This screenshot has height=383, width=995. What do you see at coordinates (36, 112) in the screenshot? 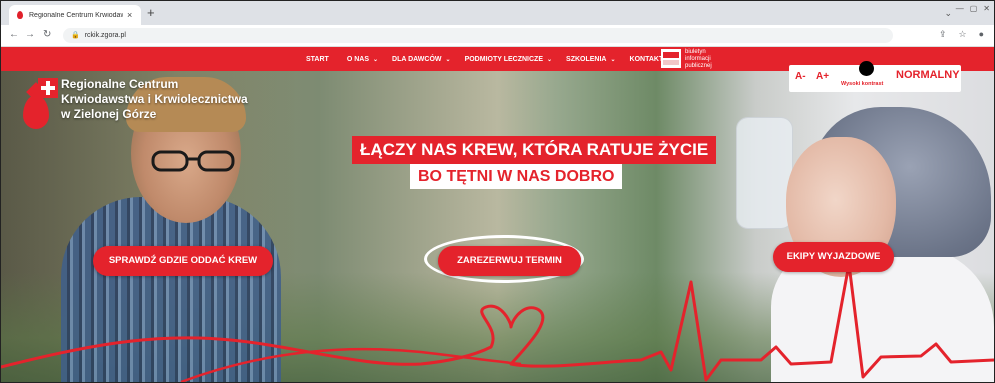
I see `blood-drop-logo-icon` at bounding box center [36, 112].